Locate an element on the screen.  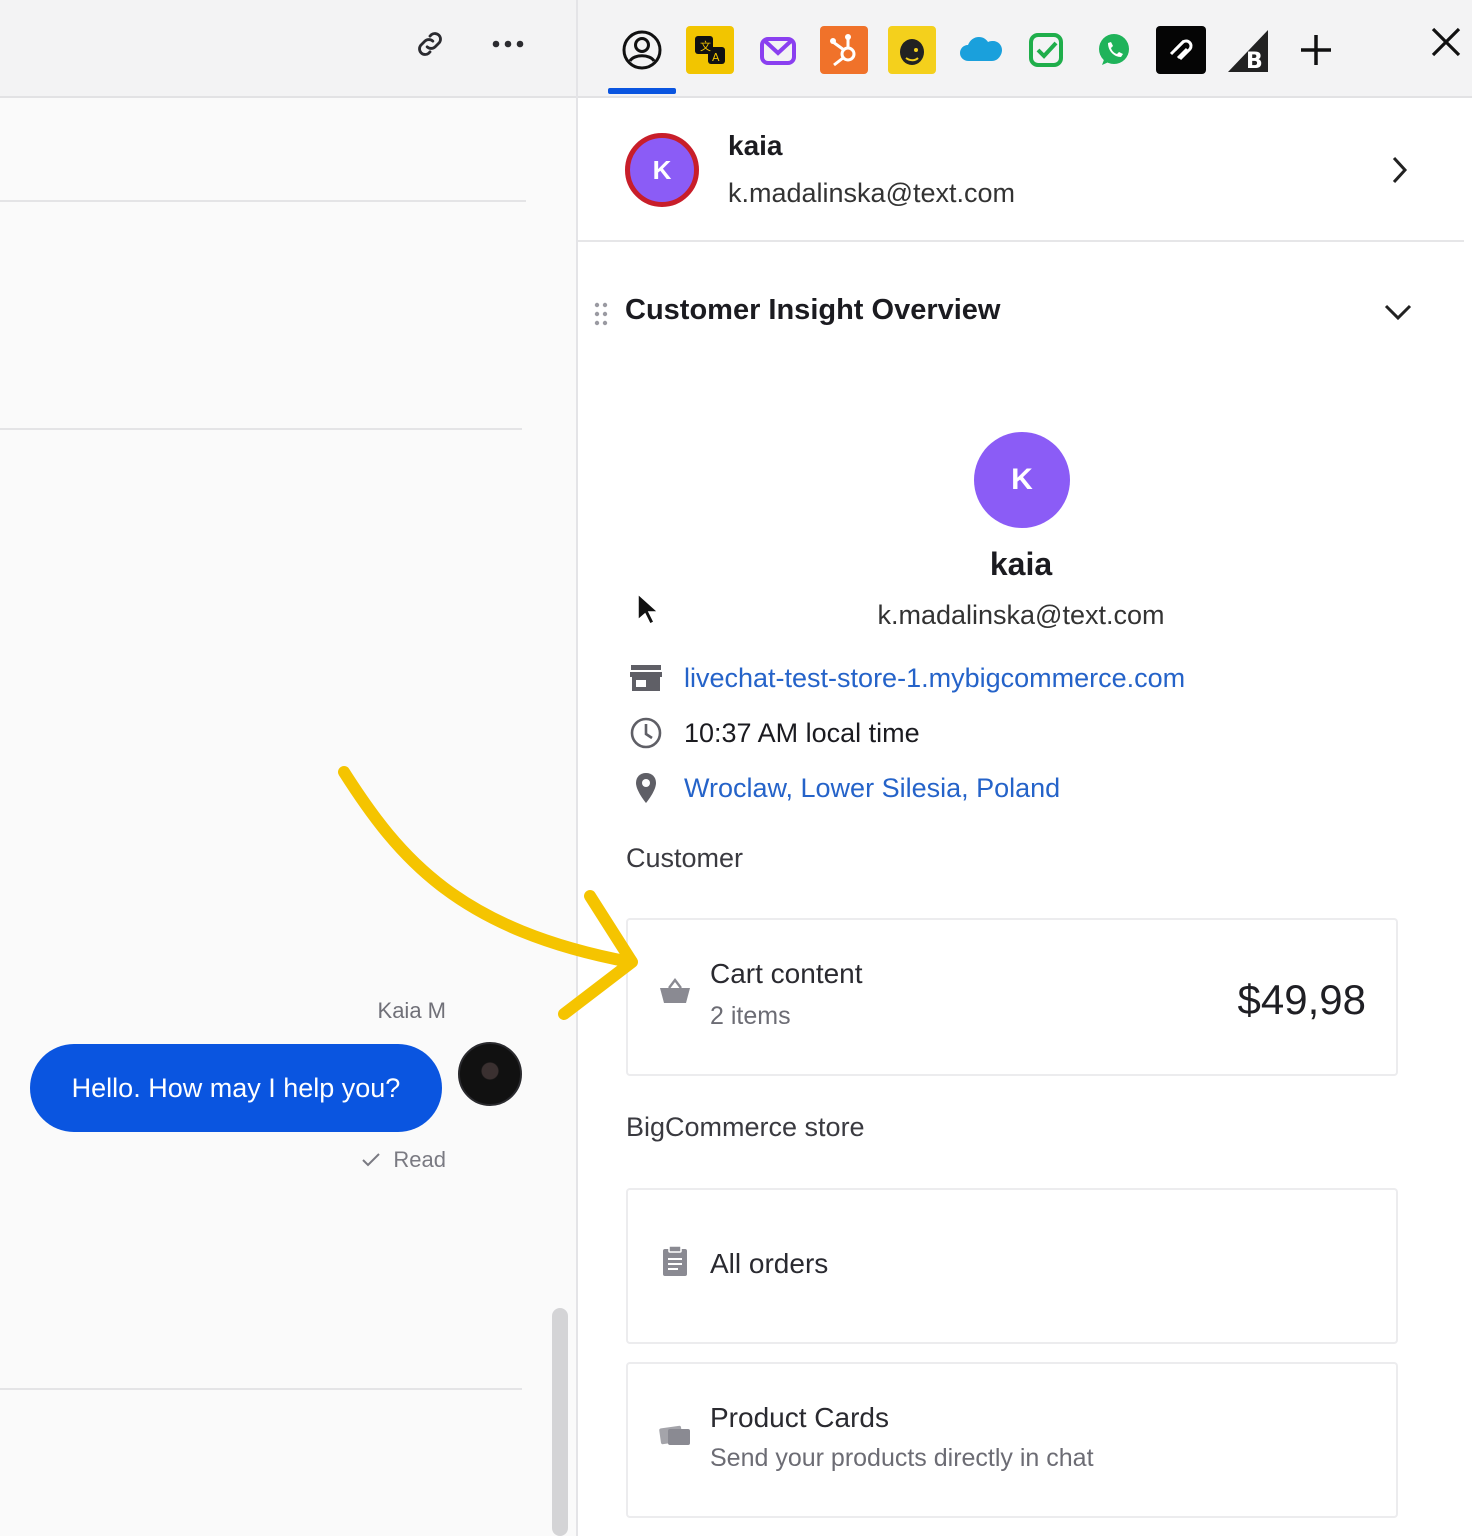
more-options-icon is located at coordinates (508, 44).